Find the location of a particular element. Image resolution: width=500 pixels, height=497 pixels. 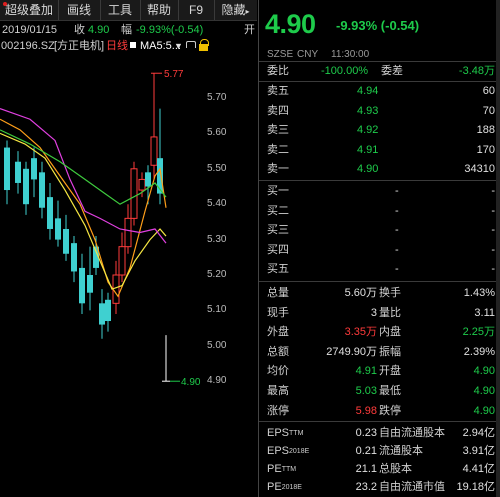

open-label: 开 is located at coordinates (249, 30).